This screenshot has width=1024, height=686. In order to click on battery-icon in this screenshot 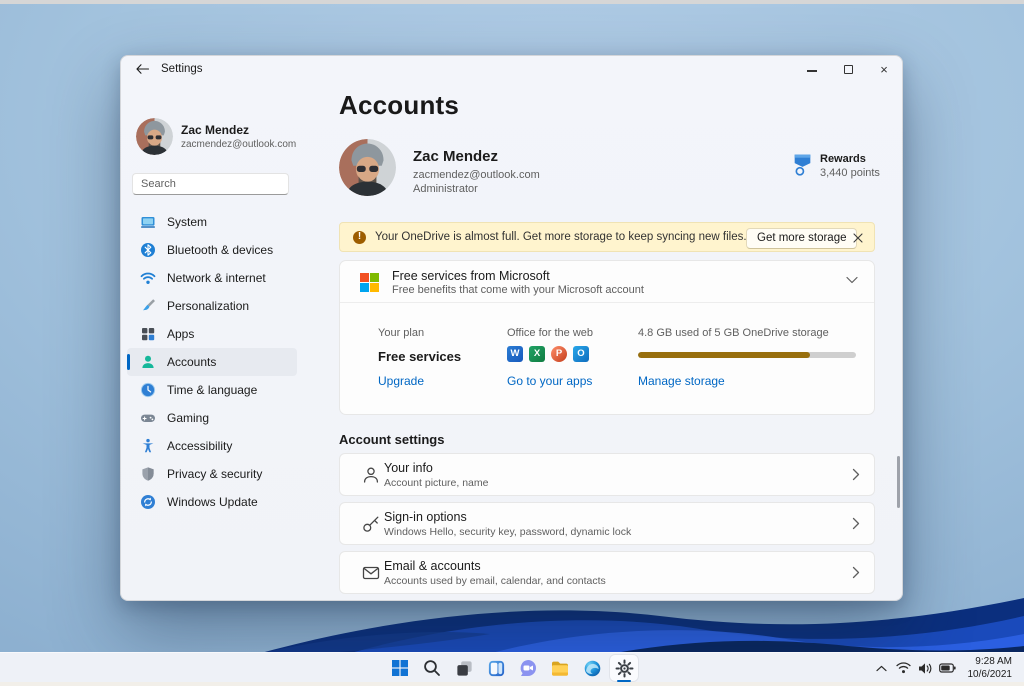, I will do `click(947, 668)`.